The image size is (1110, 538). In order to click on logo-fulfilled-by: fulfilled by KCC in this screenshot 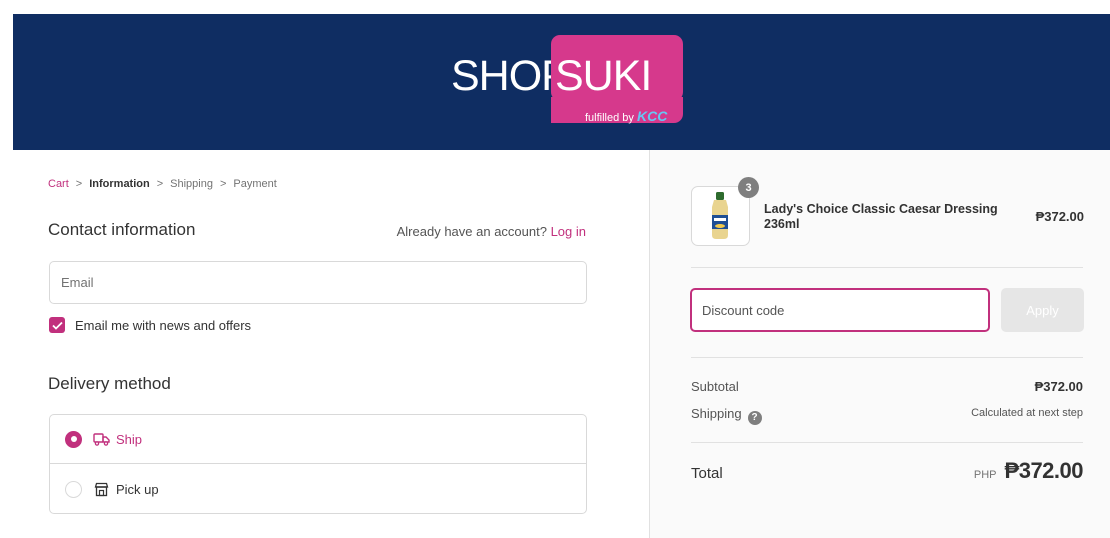, I will do `click(626, 116)`.